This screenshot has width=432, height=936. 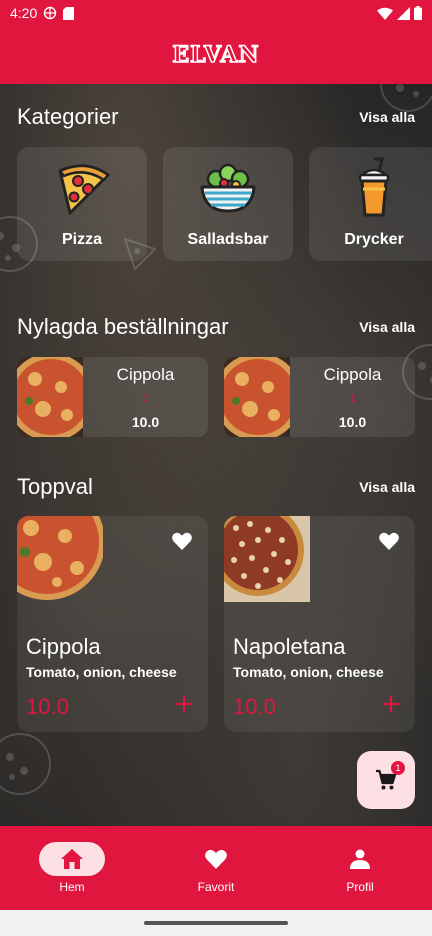 I want to click on top-picks-header: Toppval Visa alla, so click(x=216, y=487).